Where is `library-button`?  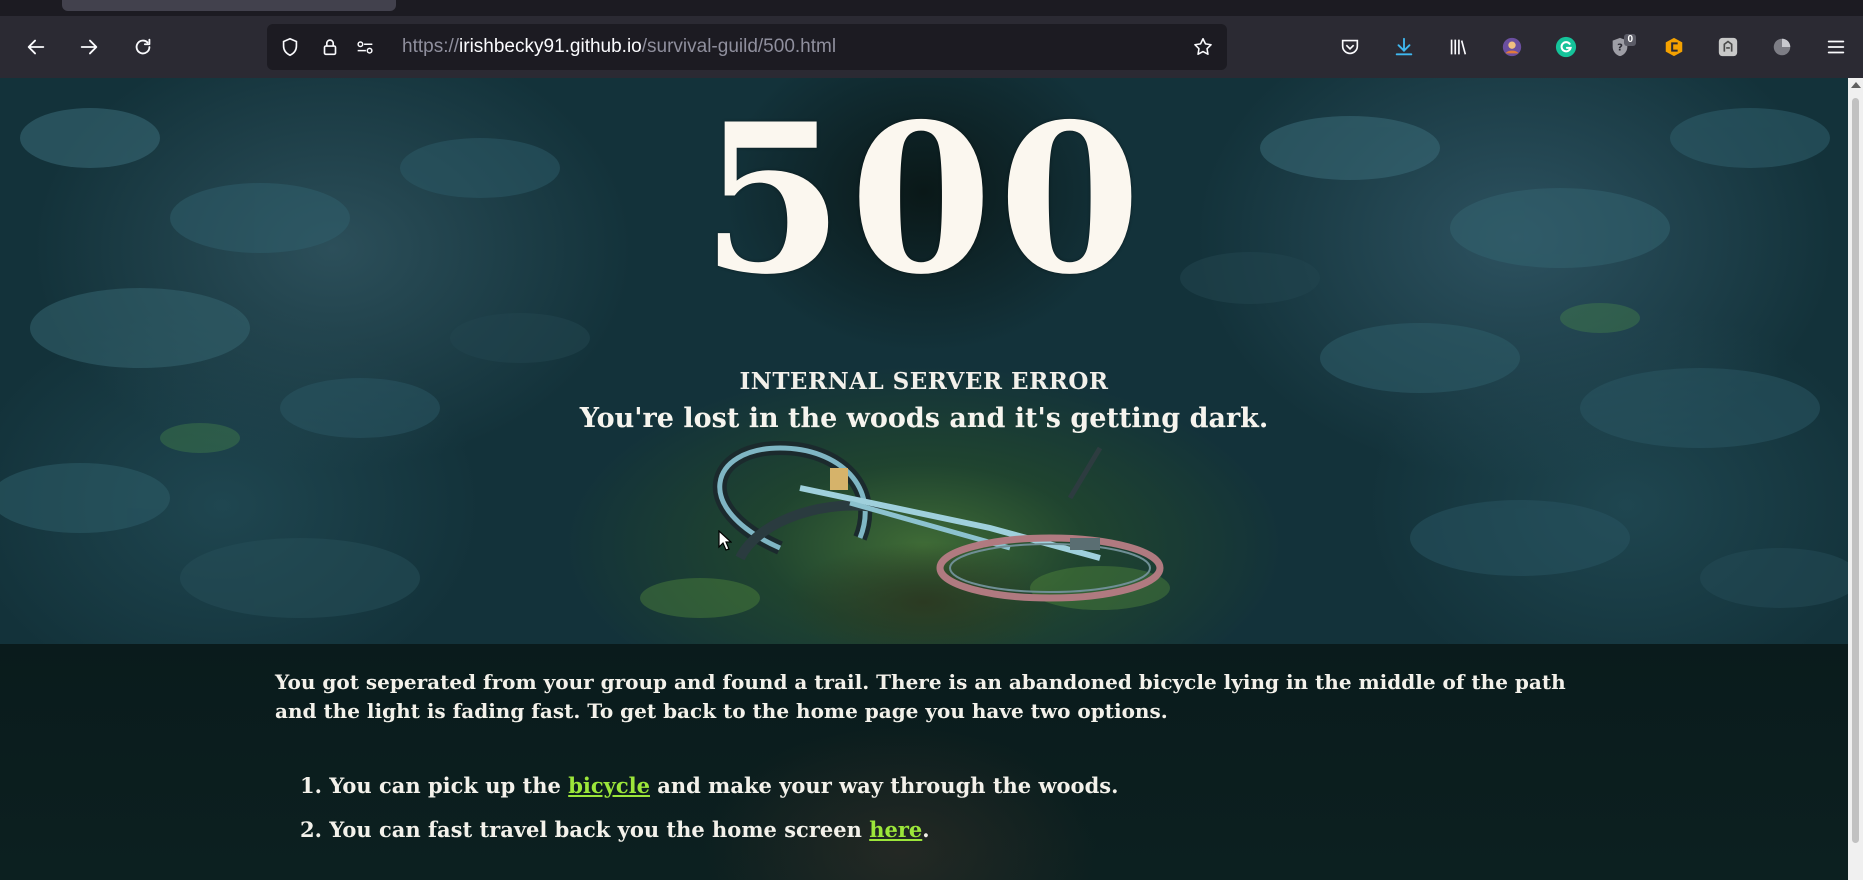
library-button is located at coordinates (1458, 47).